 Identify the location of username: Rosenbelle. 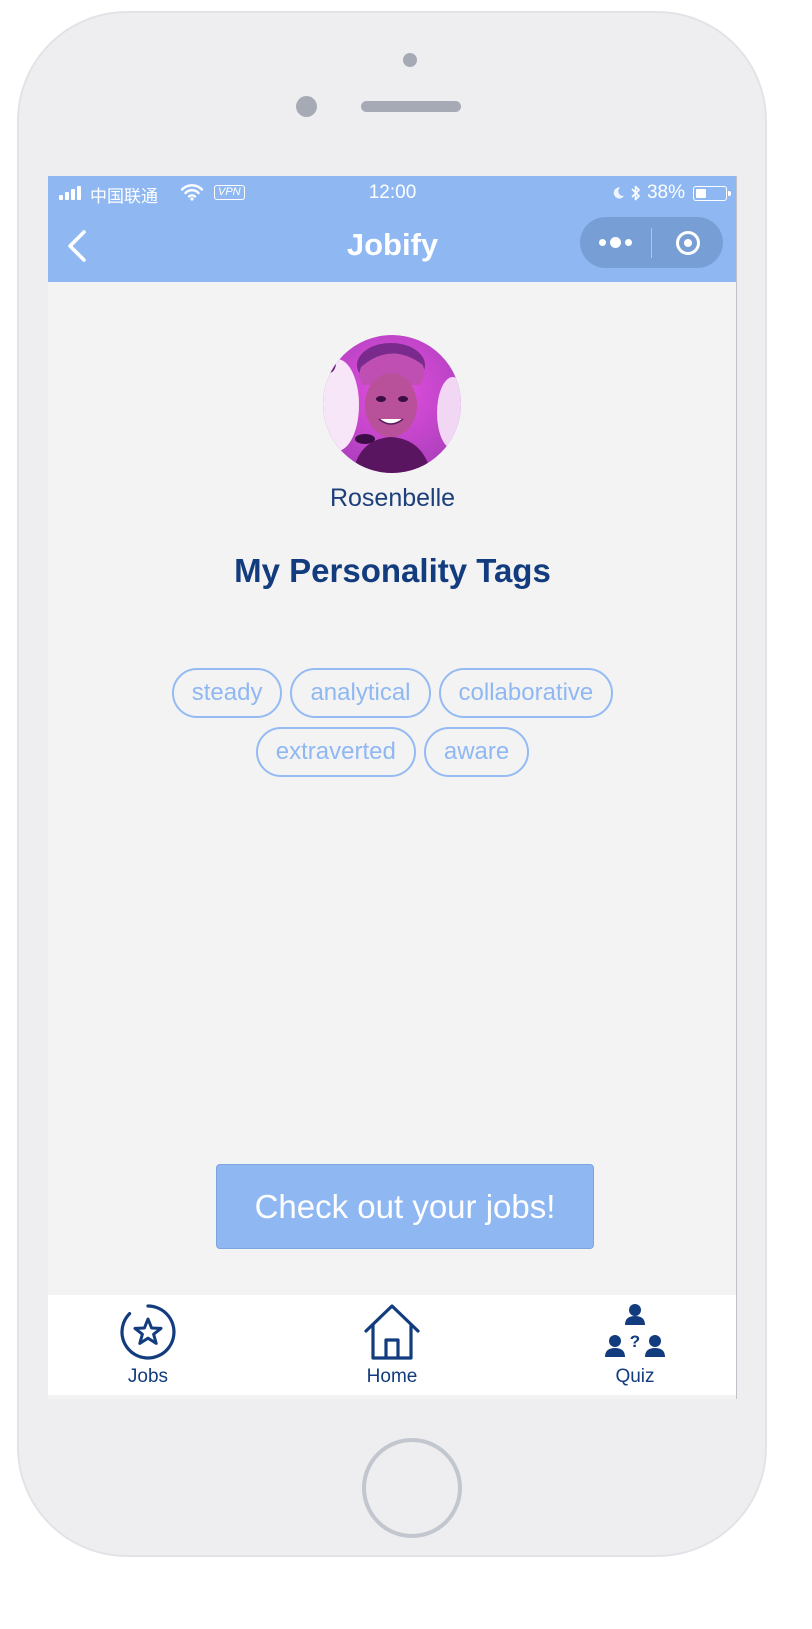
(392, 498).